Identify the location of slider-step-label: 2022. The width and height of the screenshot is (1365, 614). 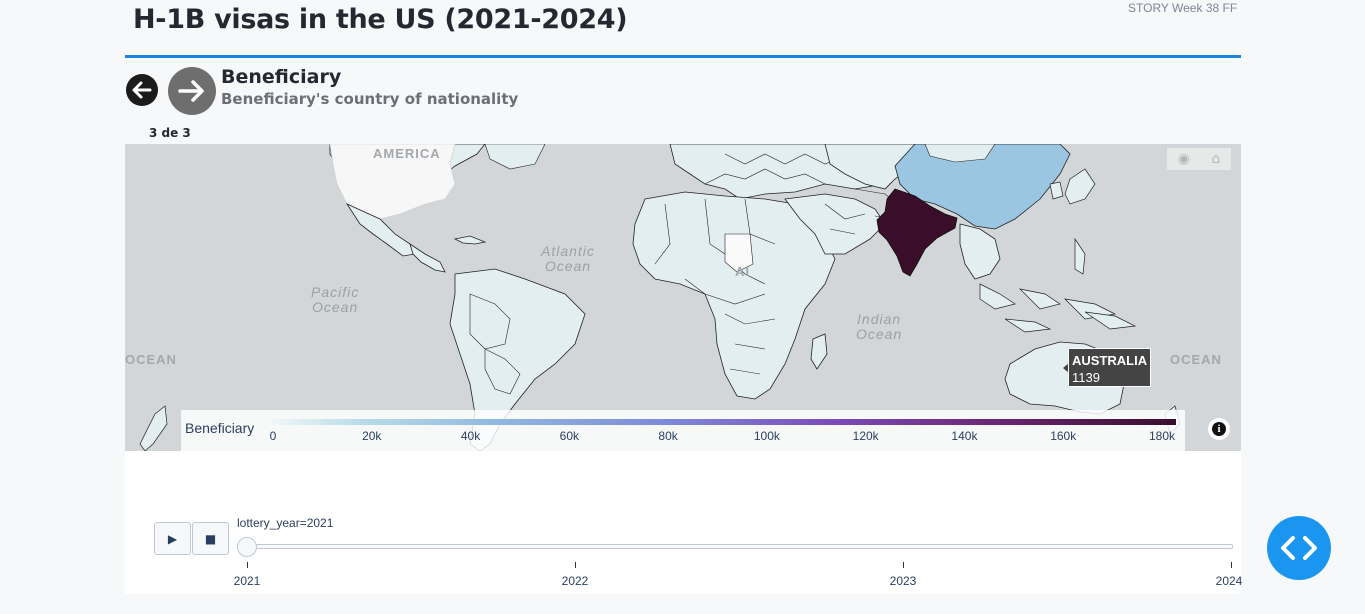
(575, 581).